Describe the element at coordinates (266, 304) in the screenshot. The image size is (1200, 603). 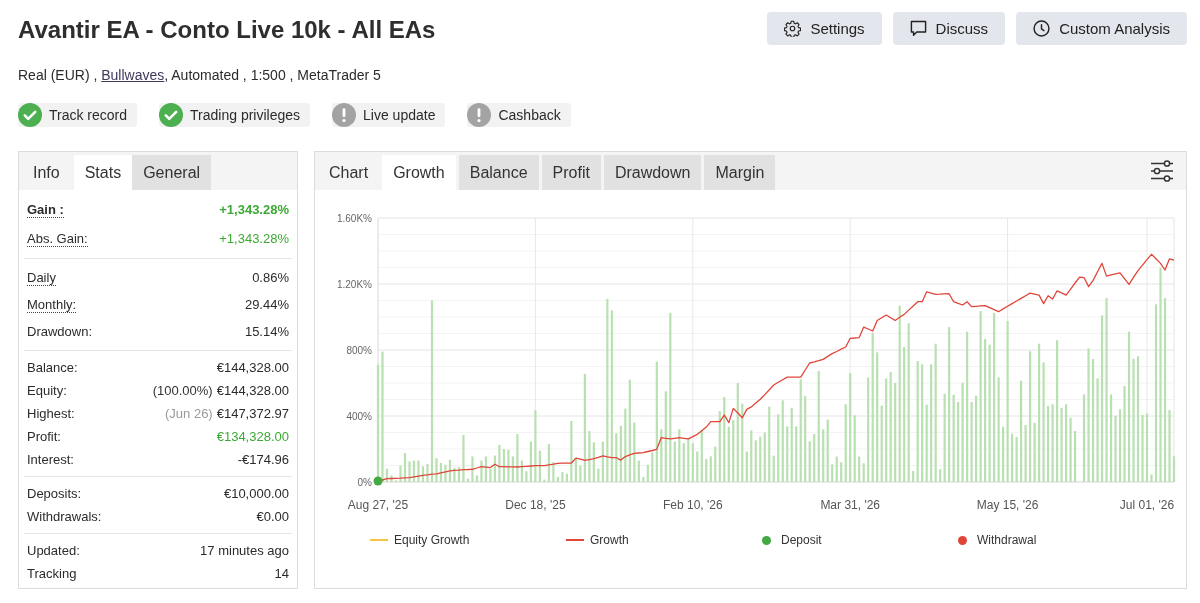
I see `stat-value: 29.44%` at that location.